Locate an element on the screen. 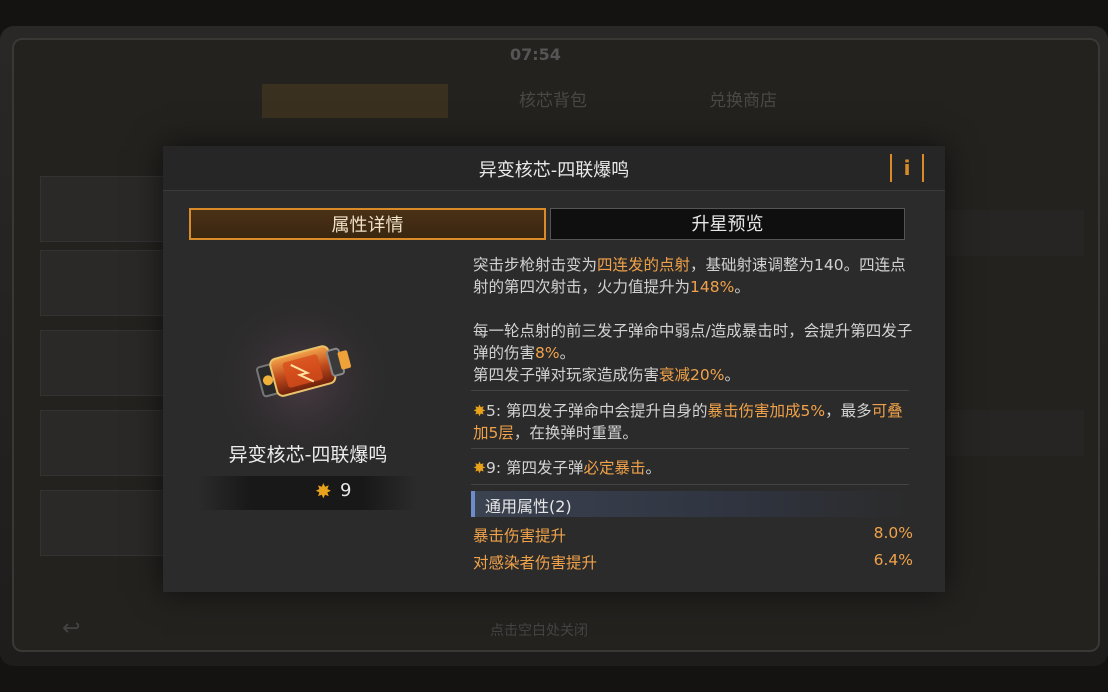  modal-header: 异变核芯-四联爆鸣 i is located at coordinates (554, 168).